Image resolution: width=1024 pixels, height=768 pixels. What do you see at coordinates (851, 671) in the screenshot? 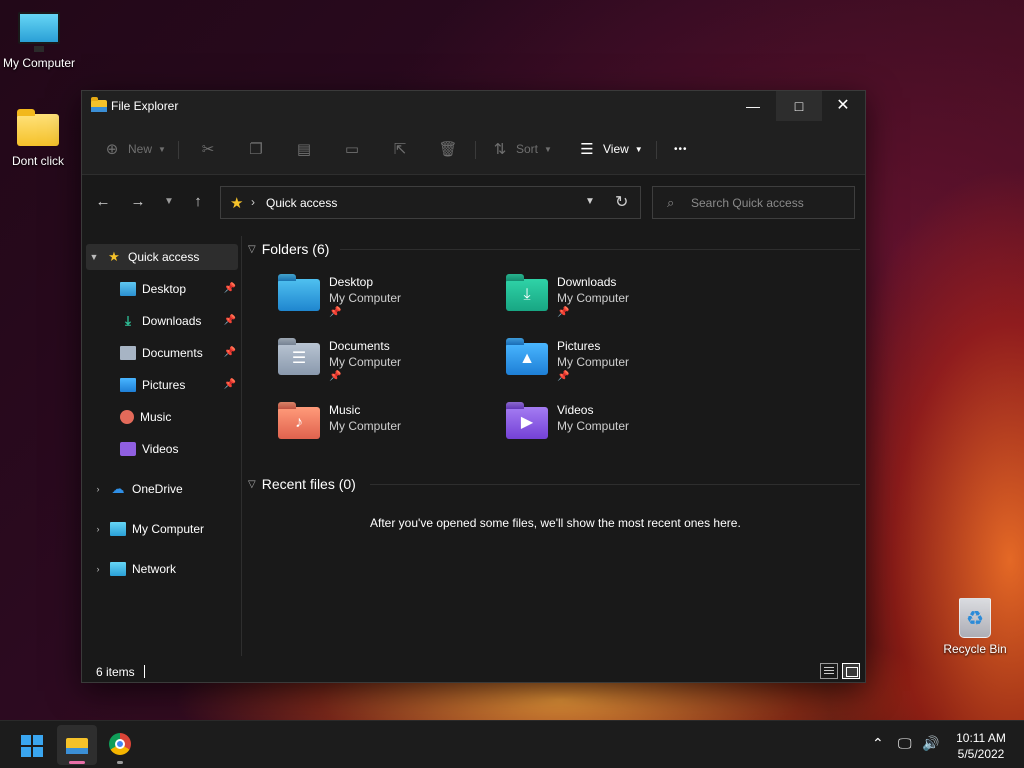
I see `tiles-view-button` at bounding box center [851, 671].